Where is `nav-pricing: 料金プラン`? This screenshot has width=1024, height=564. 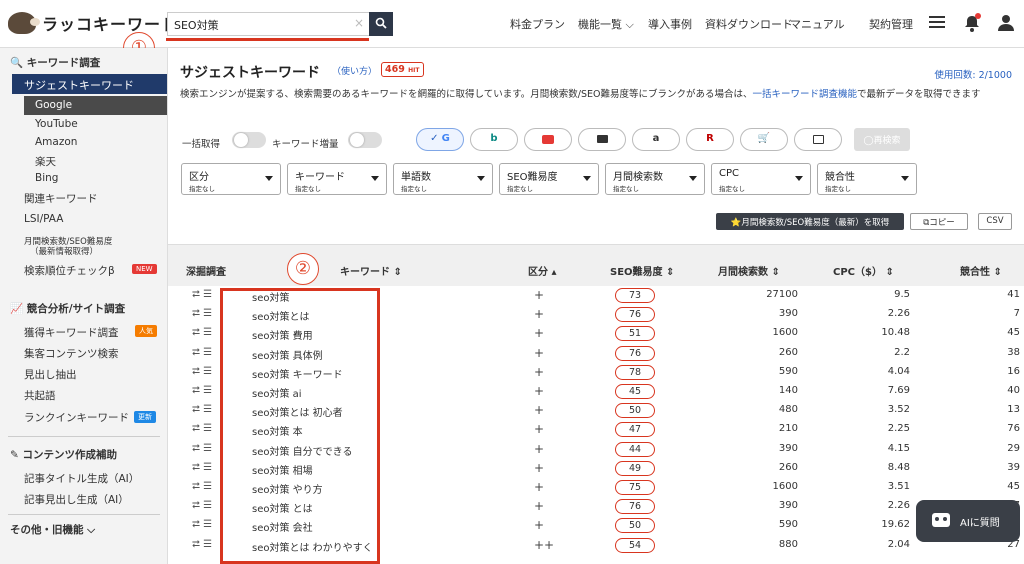
nav-pricing: 料金プラン is located at coordinates (537, 24).